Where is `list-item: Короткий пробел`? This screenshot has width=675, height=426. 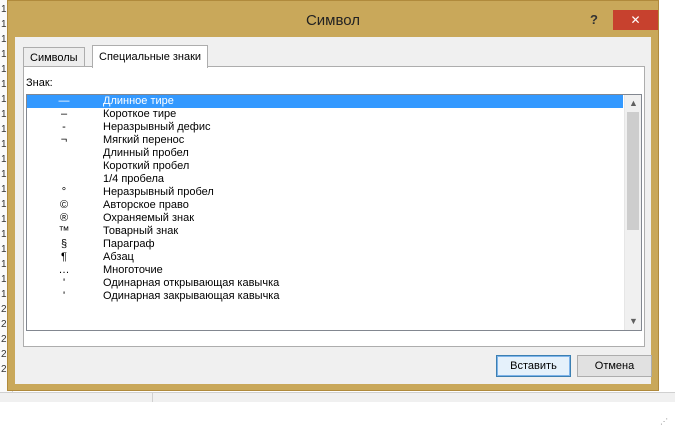 list-item: Короткий пробел is located at coordinates (325, 166).